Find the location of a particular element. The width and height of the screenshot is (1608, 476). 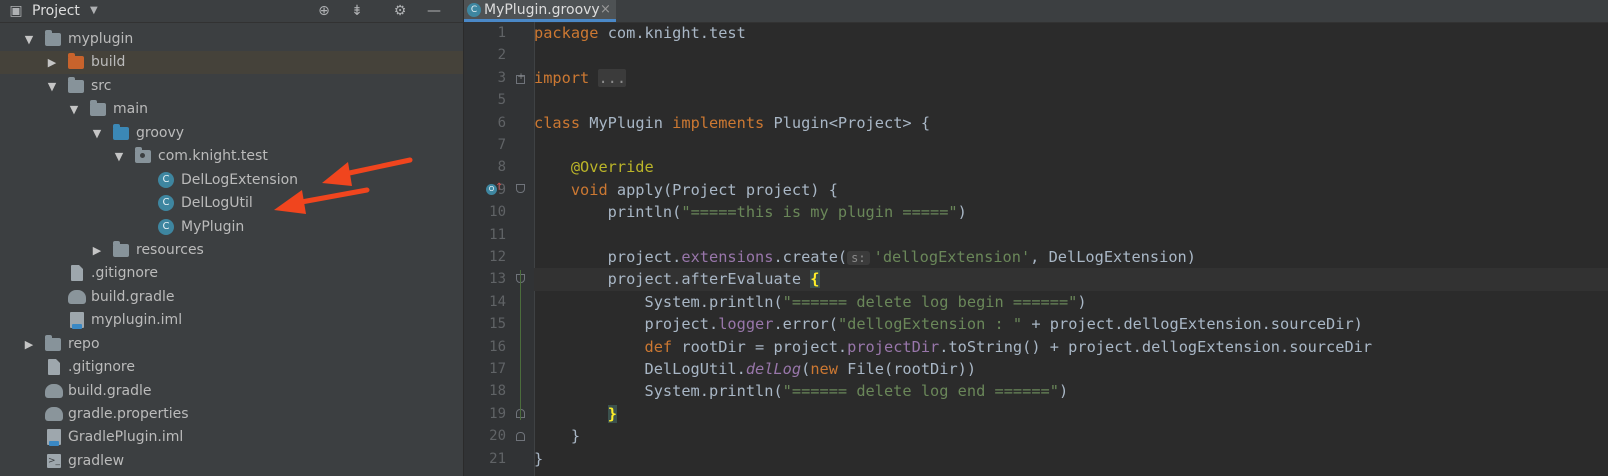

collapse-all-icon: ⇟ is located at coordinates (357, 11).